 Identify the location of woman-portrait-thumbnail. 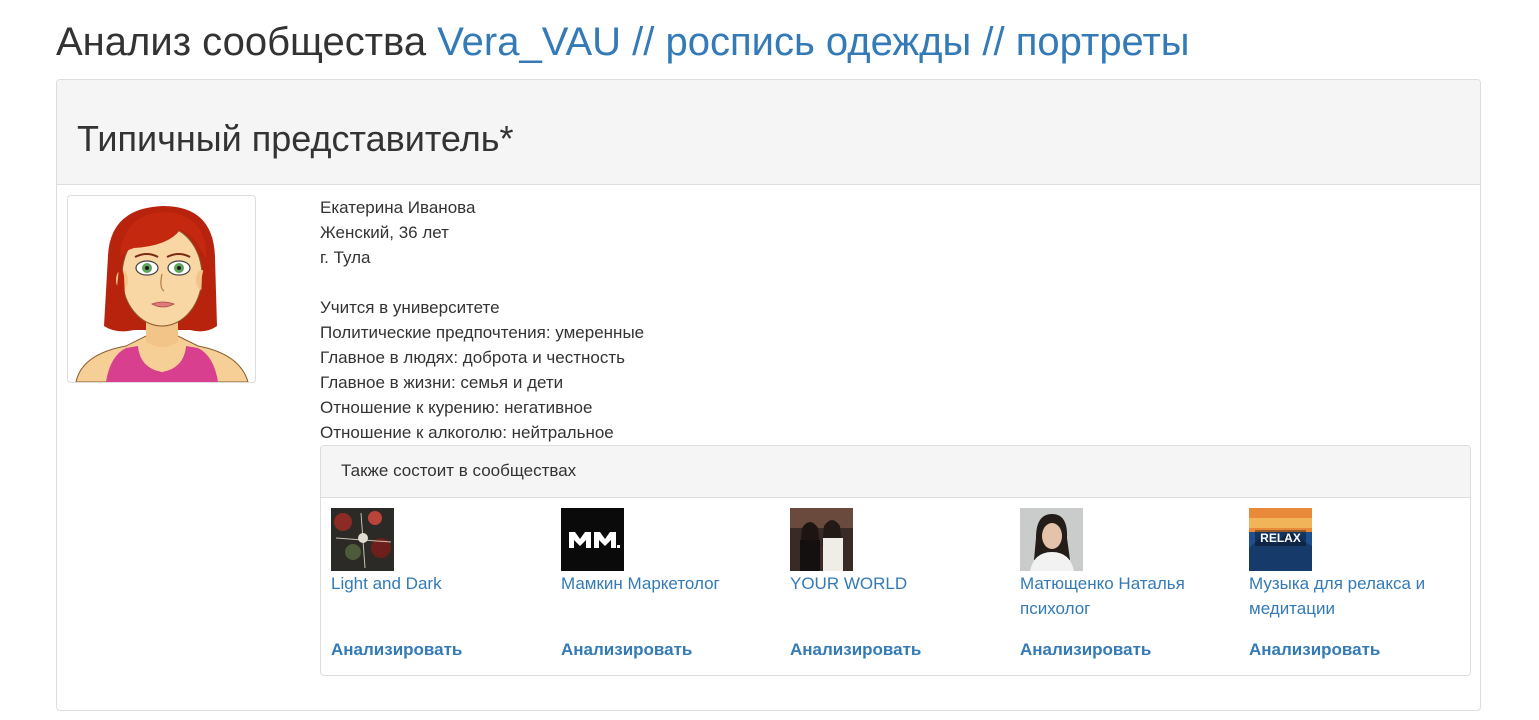
(1051, 539).